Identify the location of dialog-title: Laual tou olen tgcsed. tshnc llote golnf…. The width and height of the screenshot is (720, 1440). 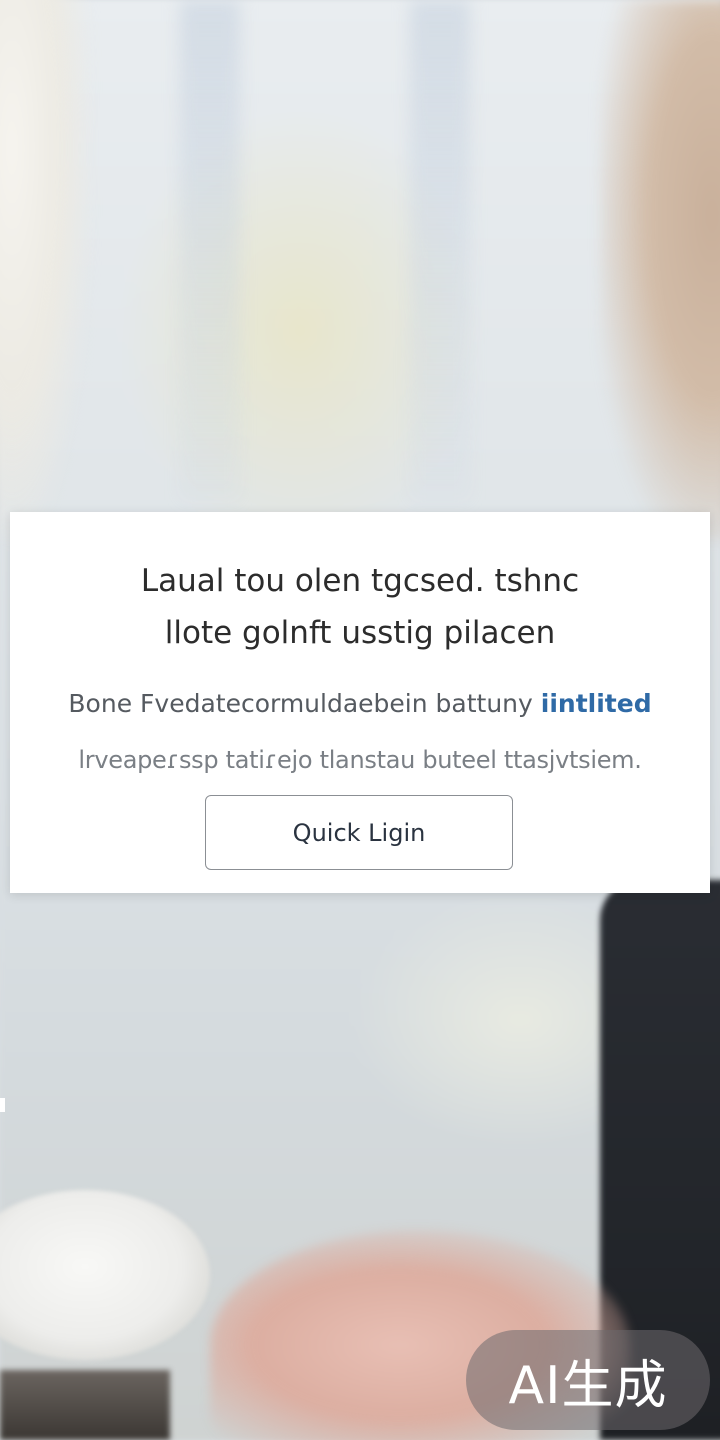
(360, 607).